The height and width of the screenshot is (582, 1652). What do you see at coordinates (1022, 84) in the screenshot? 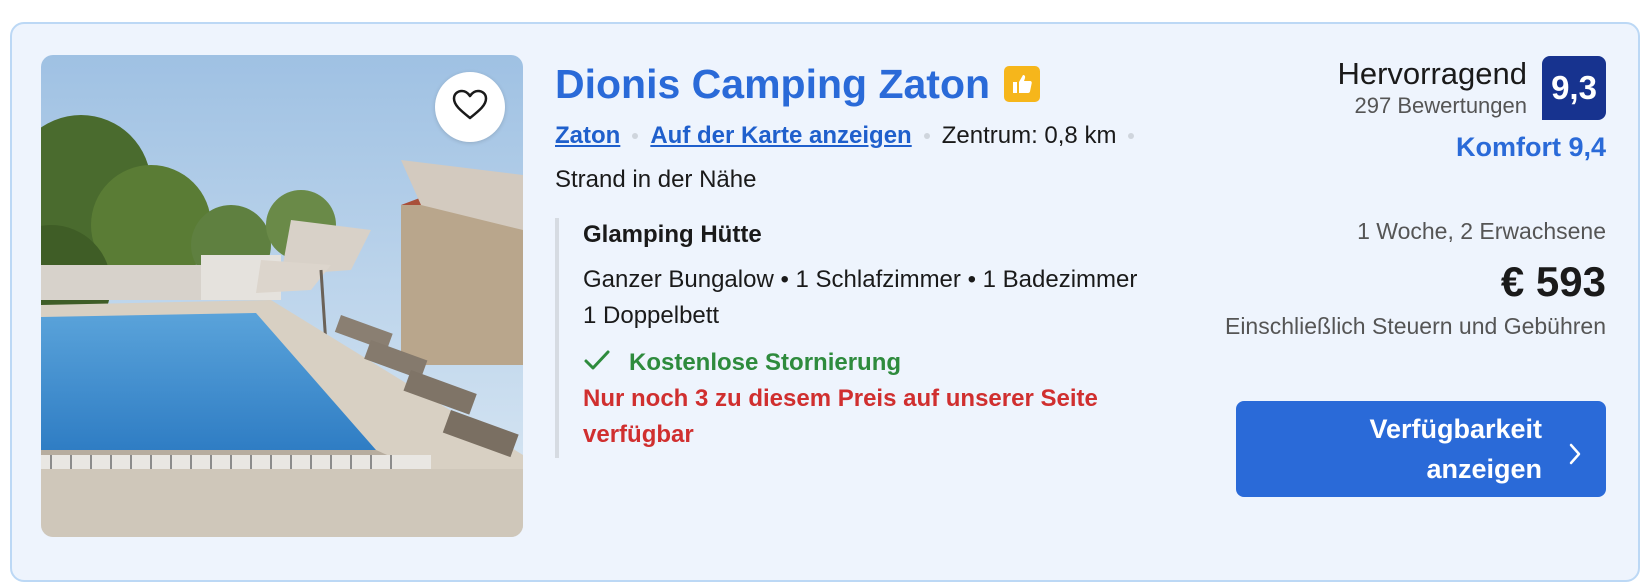
I see `thumbs-up-icon` at bounding box center [1022, 84].